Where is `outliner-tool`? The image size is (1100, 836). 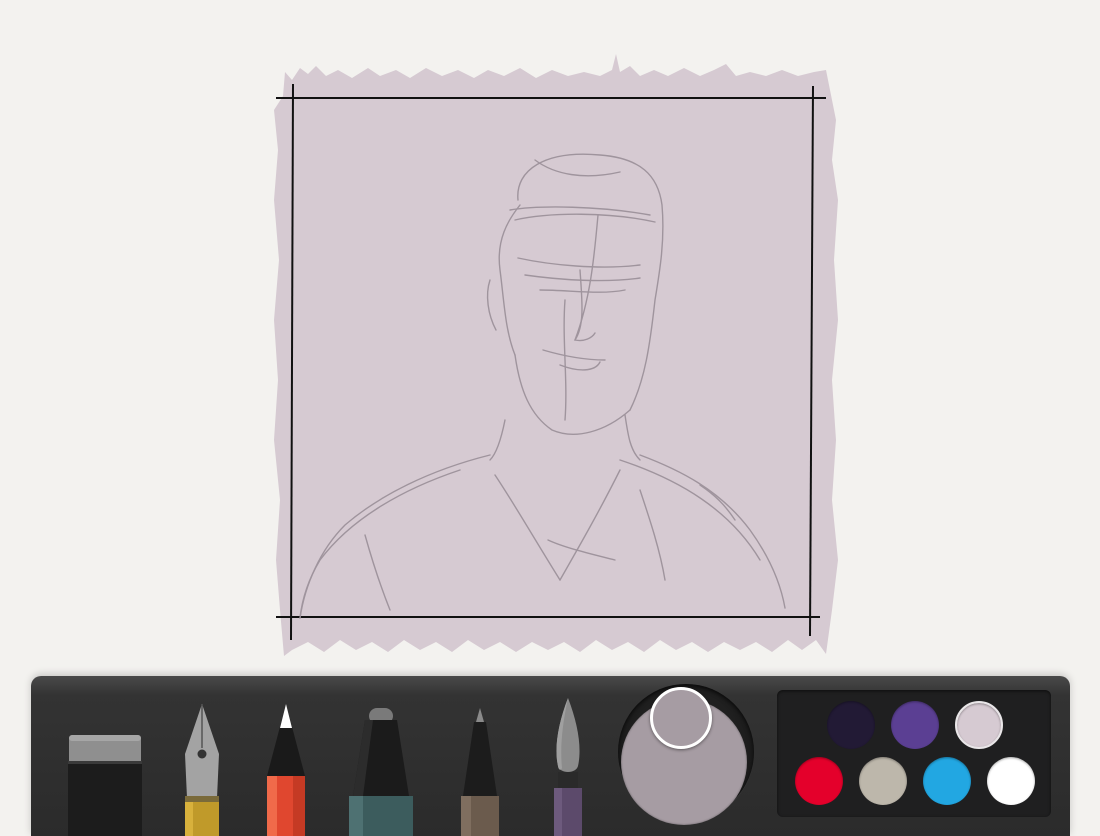 outliner-tool is located at coordinates (480, 771).